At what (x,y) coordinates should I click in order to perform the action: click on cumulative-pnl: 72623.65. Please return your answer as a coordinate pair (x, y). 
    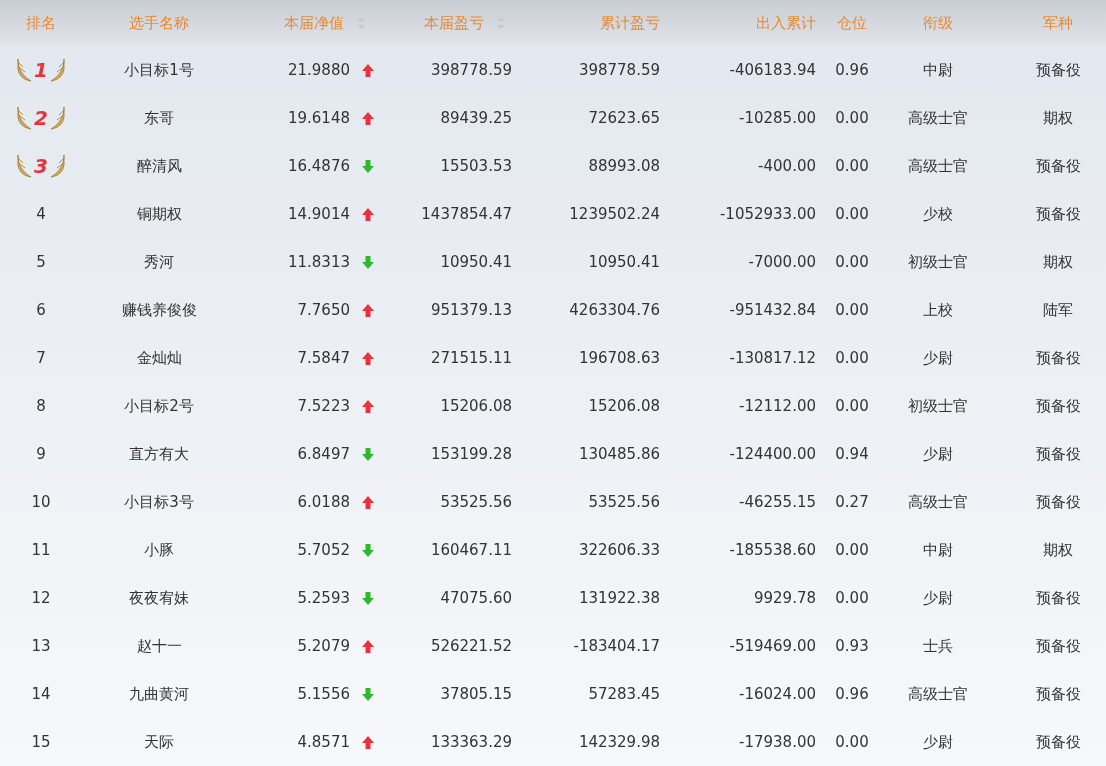
    Looking at the image, I should click on (624, 118).